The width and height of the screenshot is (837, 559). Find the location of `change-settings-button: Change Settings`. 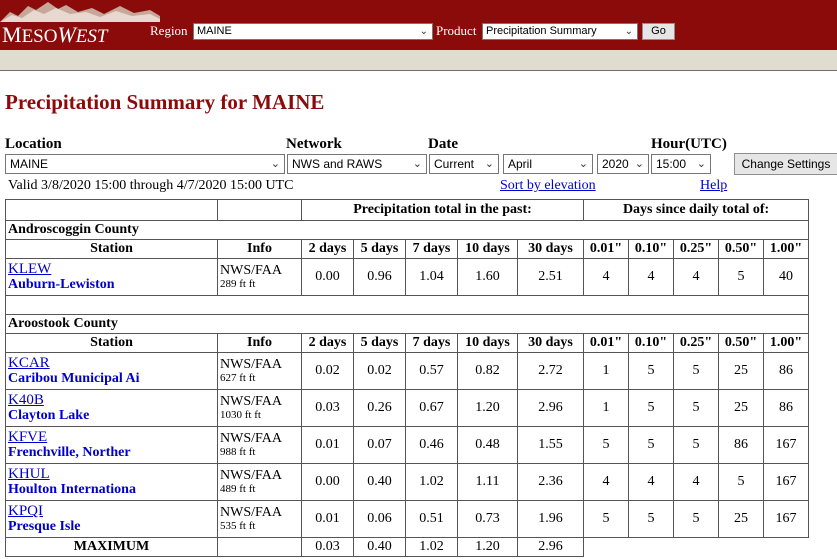

change-settings-button: Change Settings is located at coordinates (785, 164).